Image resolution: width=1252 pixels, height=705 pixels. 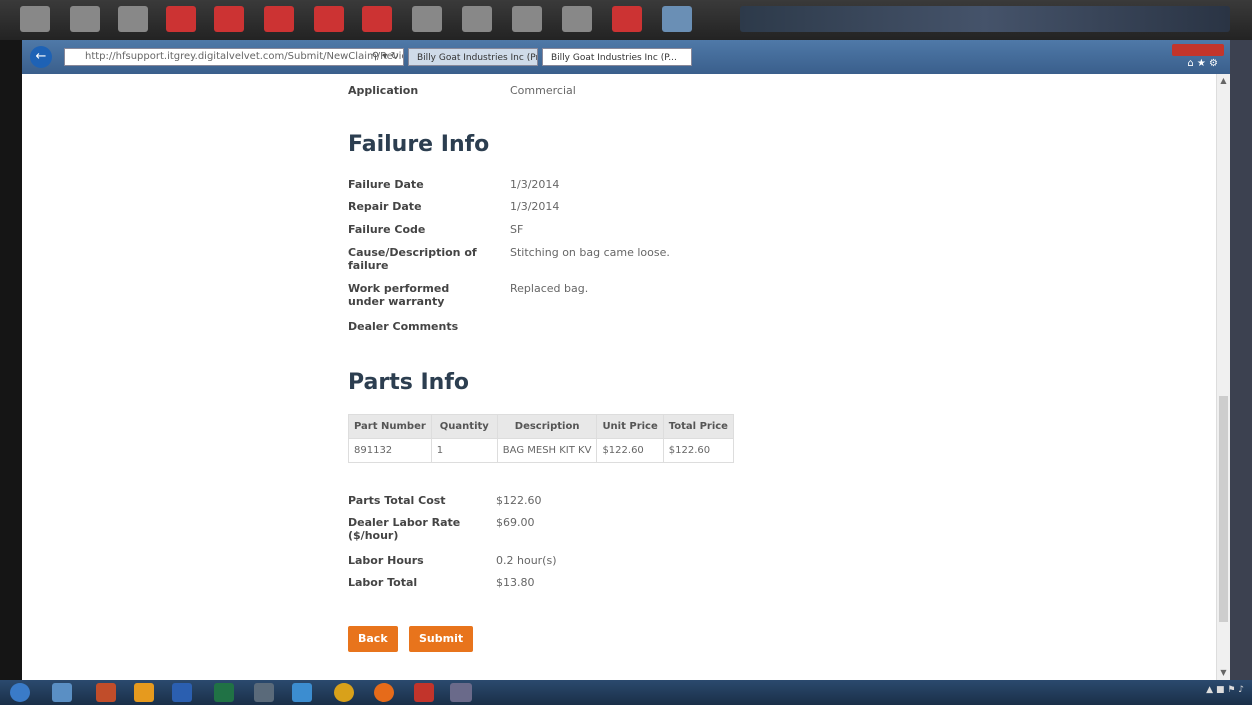 What do you see at coordinates (383, 582) in the screenshot?
I see `field-label: Labor Total` at bounding box center [383, 582].